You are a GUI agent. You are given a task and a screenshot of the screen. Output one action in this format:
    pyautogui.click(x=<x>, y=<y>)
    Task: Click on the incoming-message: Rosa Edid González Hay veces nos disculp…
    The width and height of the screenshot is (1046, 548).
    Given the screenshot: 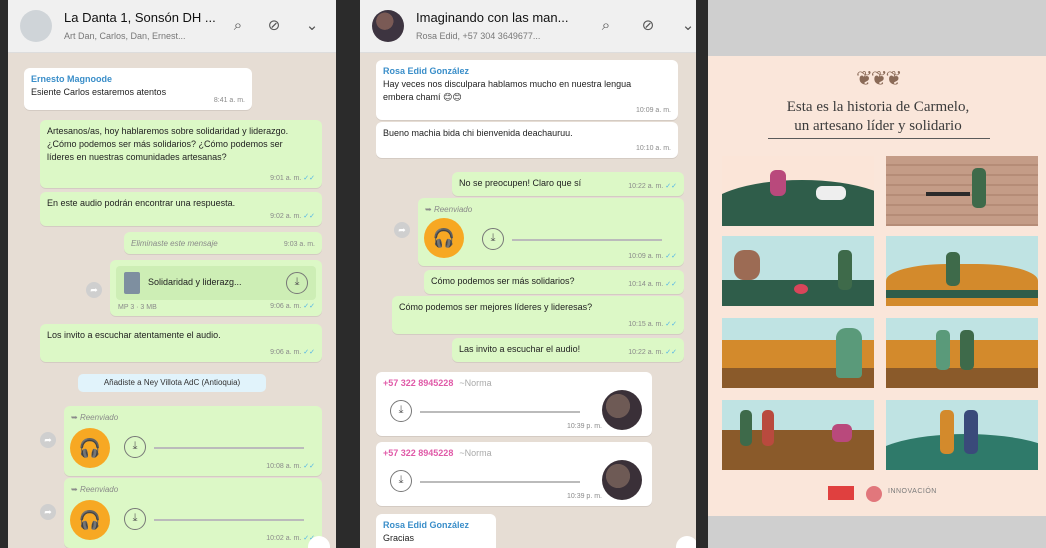 What is the action you would take?
    pyautogui.click(x=527, y=90)
    